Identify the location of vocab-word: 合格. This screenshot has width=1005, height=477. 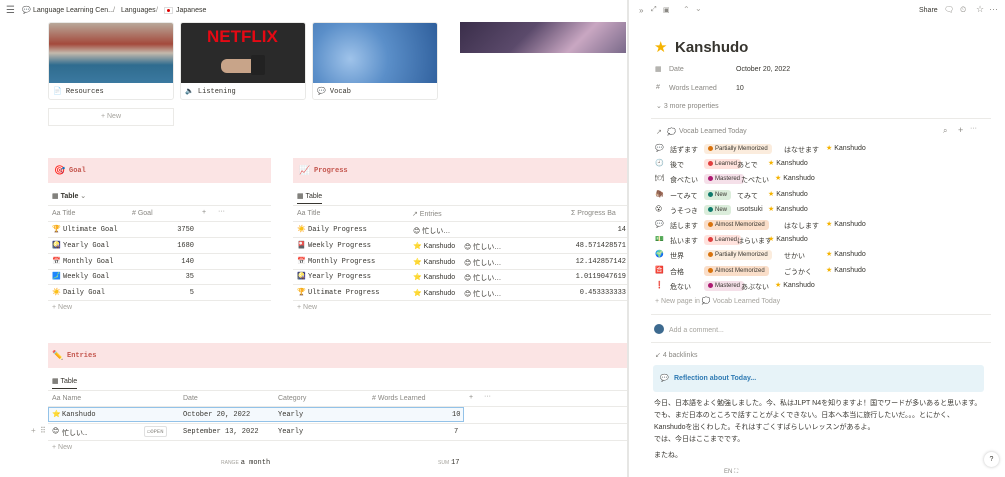
(677, 272).